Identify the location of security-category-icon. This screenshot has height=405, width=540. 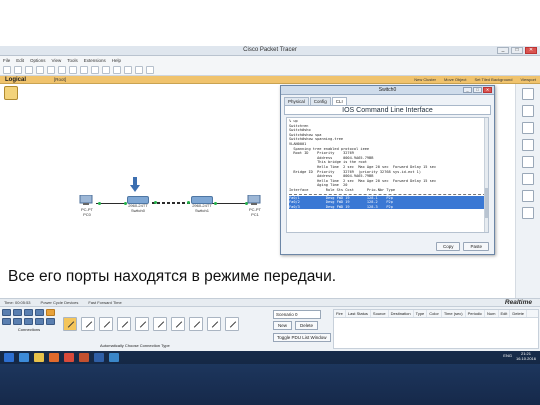
(17, 321).